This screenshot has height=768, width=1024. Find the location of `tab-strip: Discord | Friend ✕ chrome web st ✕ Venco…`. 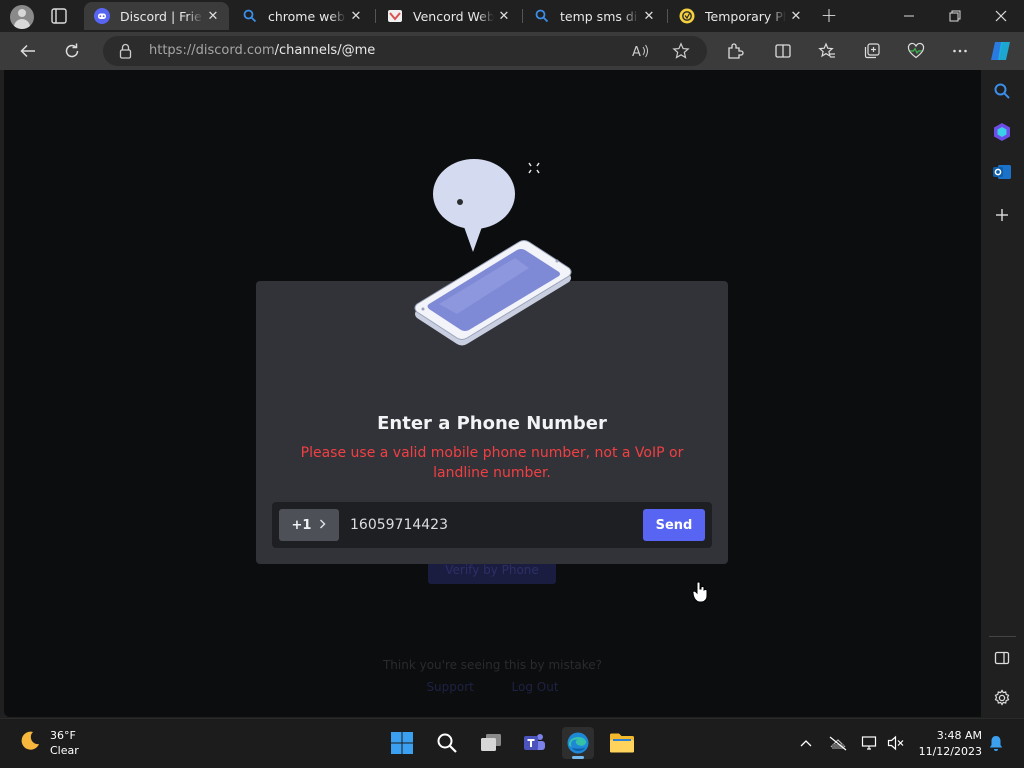

tab-strip: Discord | Friend ✕ chrome web st ✕ Venco… is located at coordinates (512, 16).